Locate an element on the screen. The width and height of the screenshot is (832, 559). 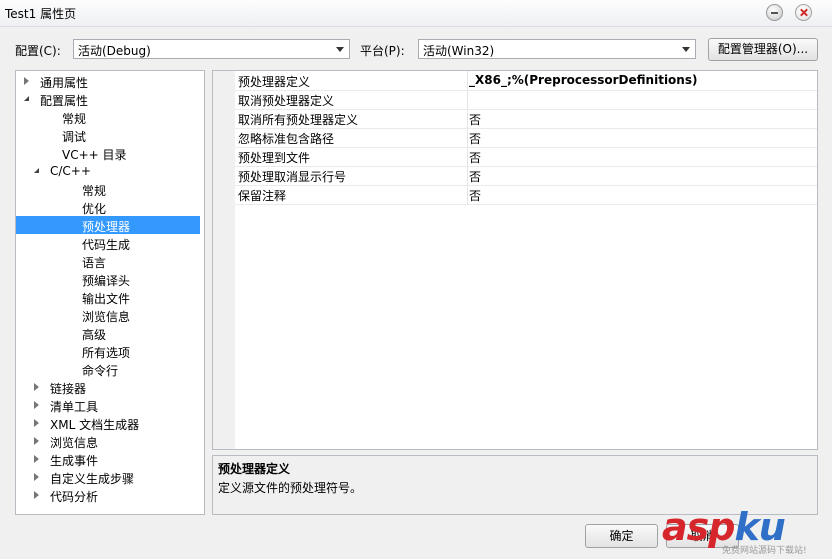
minimize-icon is located at coordinates (774, 12).